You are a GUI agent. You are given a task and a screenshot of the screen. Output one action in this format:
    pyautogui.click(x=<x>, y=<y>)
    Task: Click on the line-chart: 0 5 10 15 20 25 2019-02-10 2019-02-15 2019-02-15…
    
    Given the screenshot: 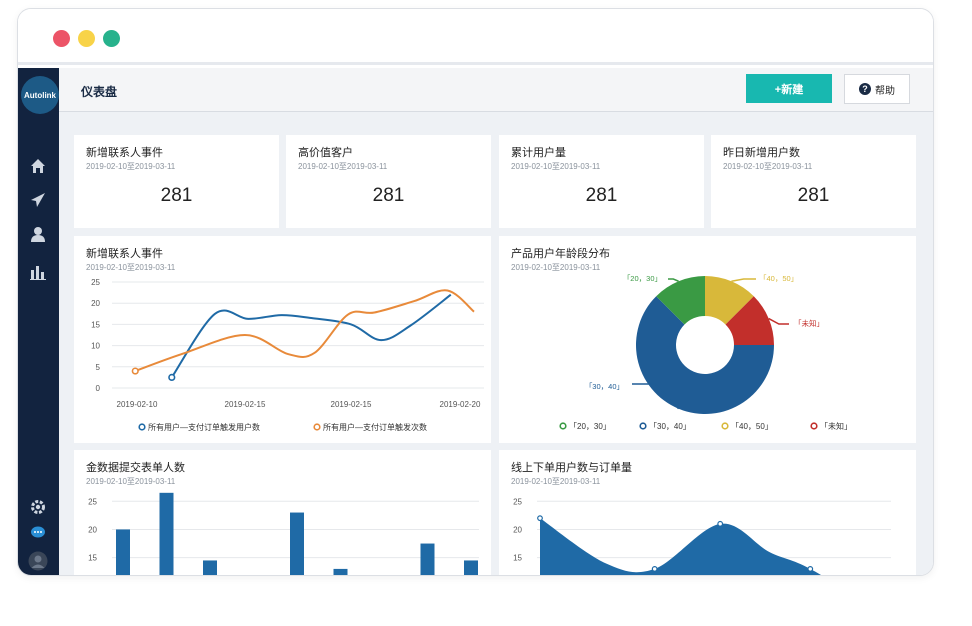 What is the action you would take?
    pyautogui.click(x=287, y=355)
    